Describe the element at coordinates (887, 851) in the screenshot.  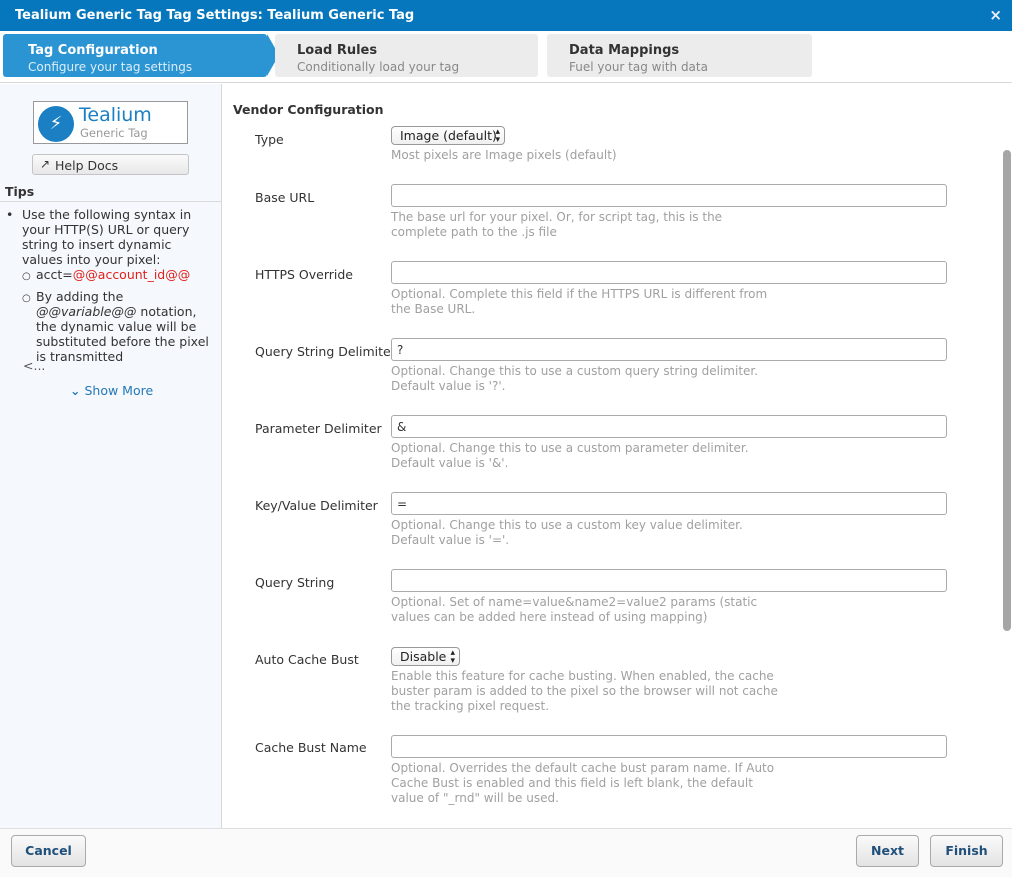
I see `next-button: Next` at that location.